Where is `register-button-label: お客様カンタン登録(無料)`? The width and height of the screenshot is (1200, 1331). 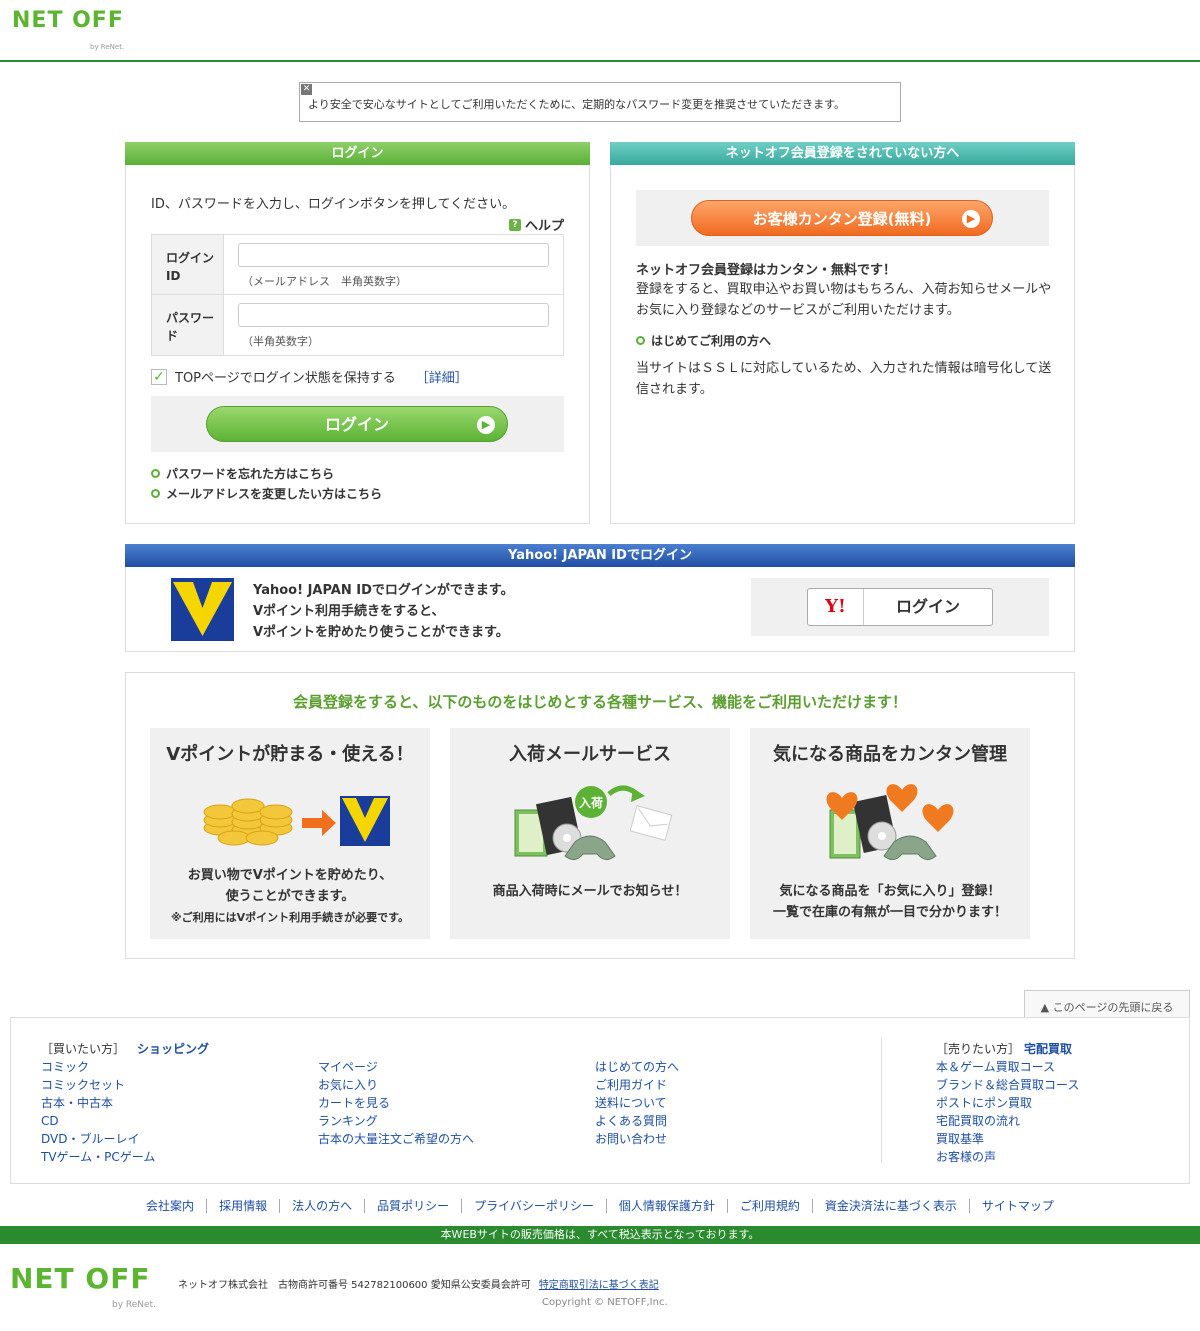
register-button-label: お客様カンタン登録(無料) is located at coordinates (842, 219).